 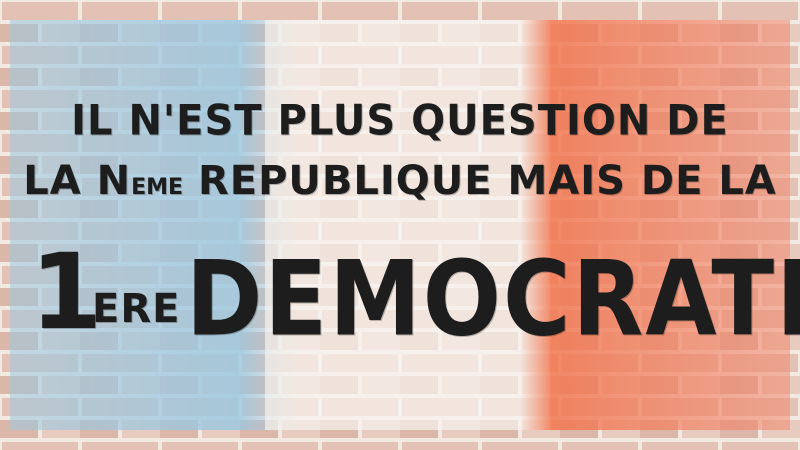 What do you see at coordinates (157, 187) in the screenshot?
I see `slogan-line-2-superscript: EME` at bounding box center [157, 187].